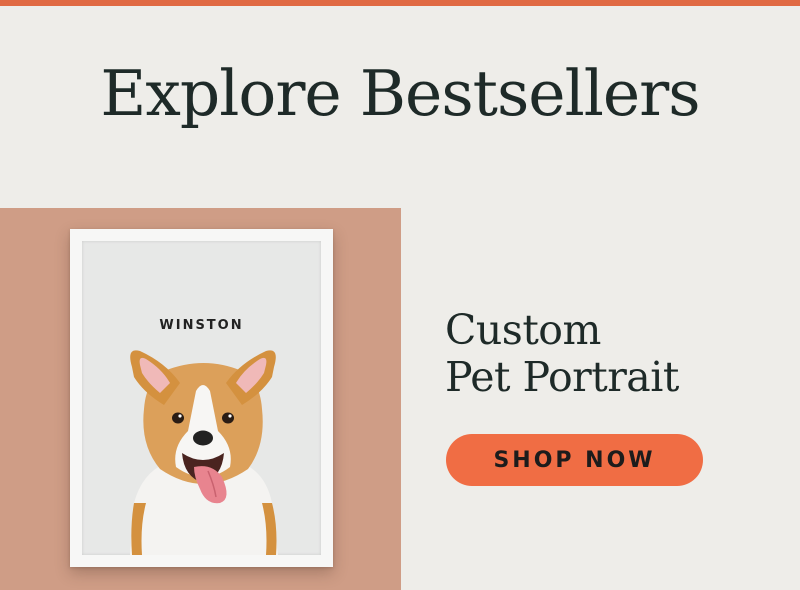 The width and height of the screenshot is (800, 590). What do you see at coordinates (400, 93) in the screenshot?
I see `section-headline: Explore Bestsellers` at bounding box center [400, 93].